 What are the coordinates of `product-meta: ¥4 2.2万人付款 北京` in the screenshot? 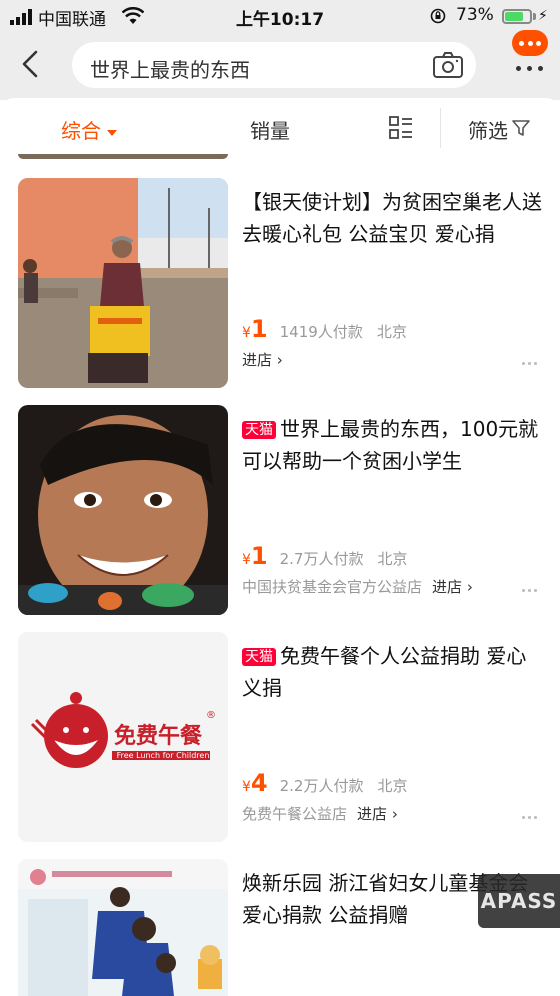 It's located at (392, 783).